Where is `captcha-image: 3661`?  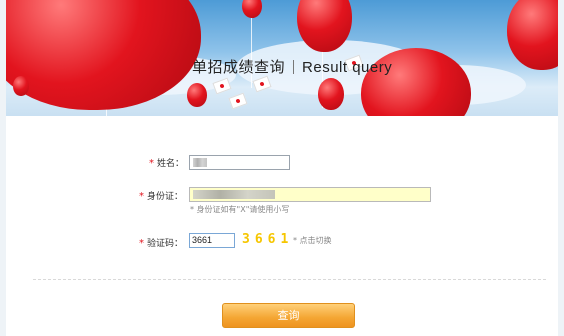
captcha-image: 3661 is located at coordinates (267, 239).